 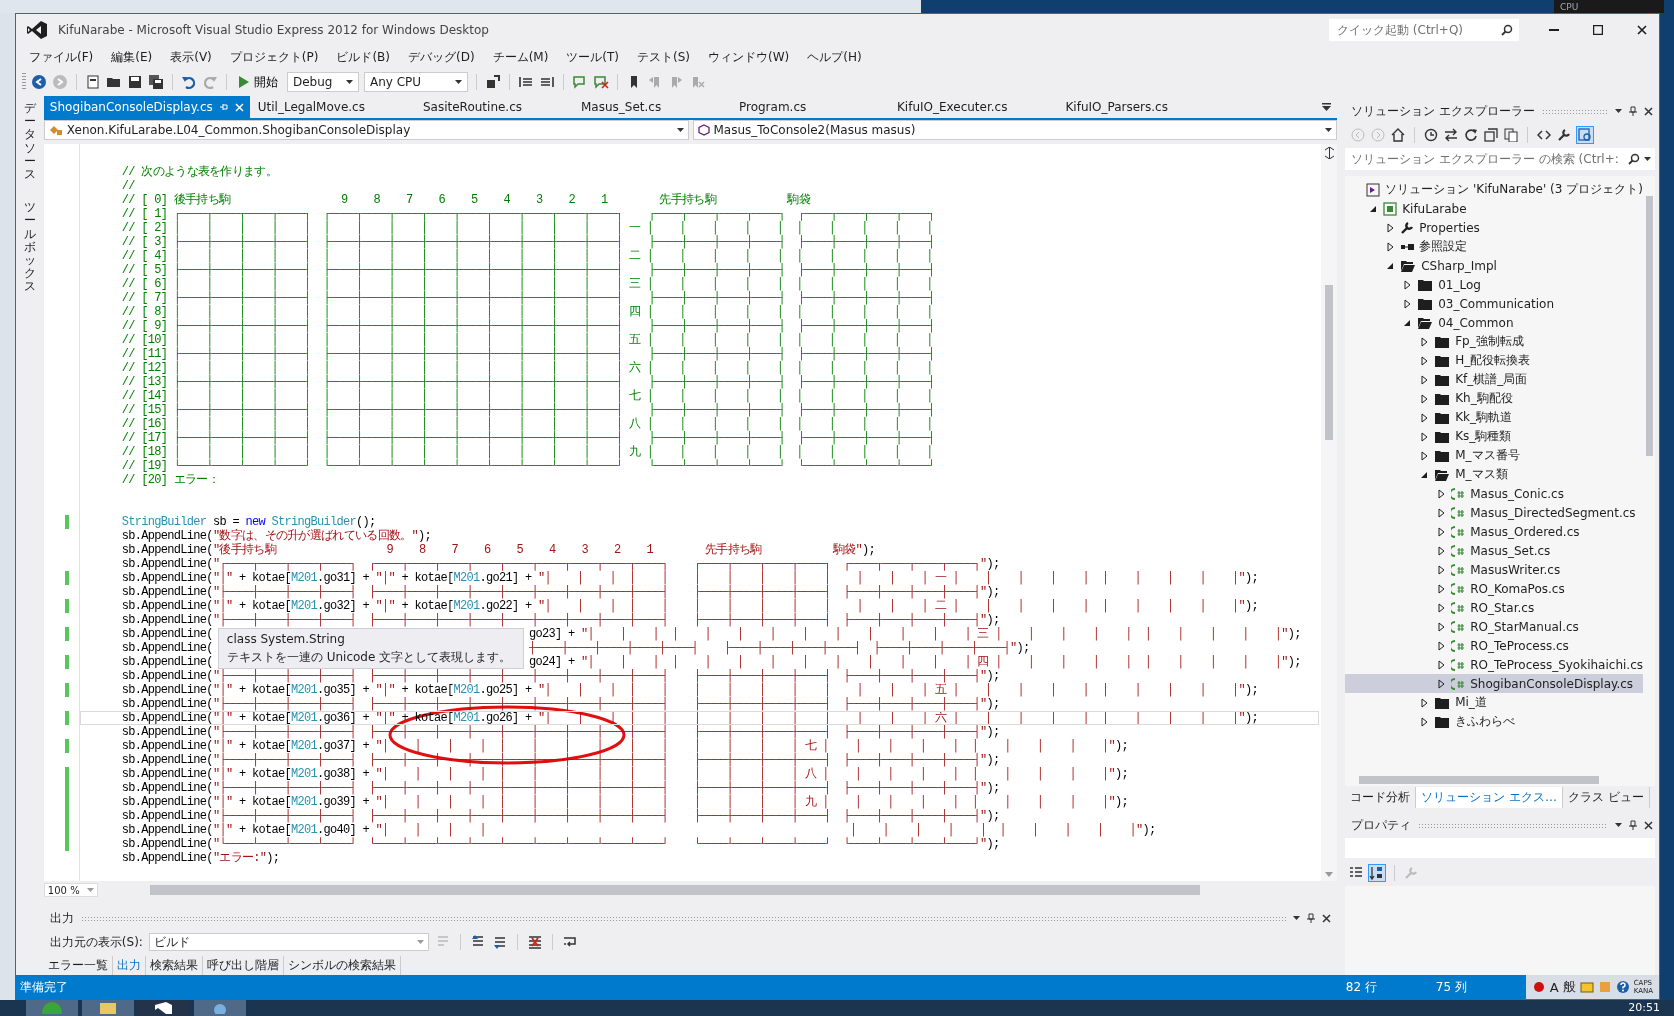 What do you see at coordinates (52, 1007) in the screenshot?
I see `start-orb-icon` at bounding box center [52, 1007].